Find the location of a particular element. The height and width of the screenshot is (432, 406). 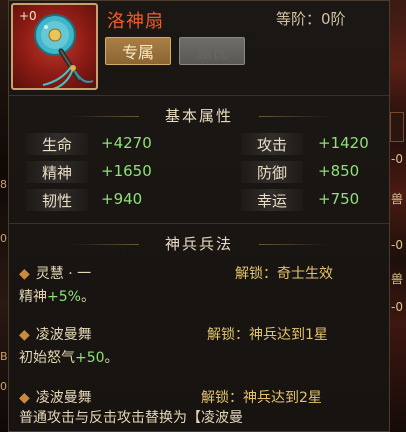

stat-label-spirit: 精神 is located at coordinates (57, 172).